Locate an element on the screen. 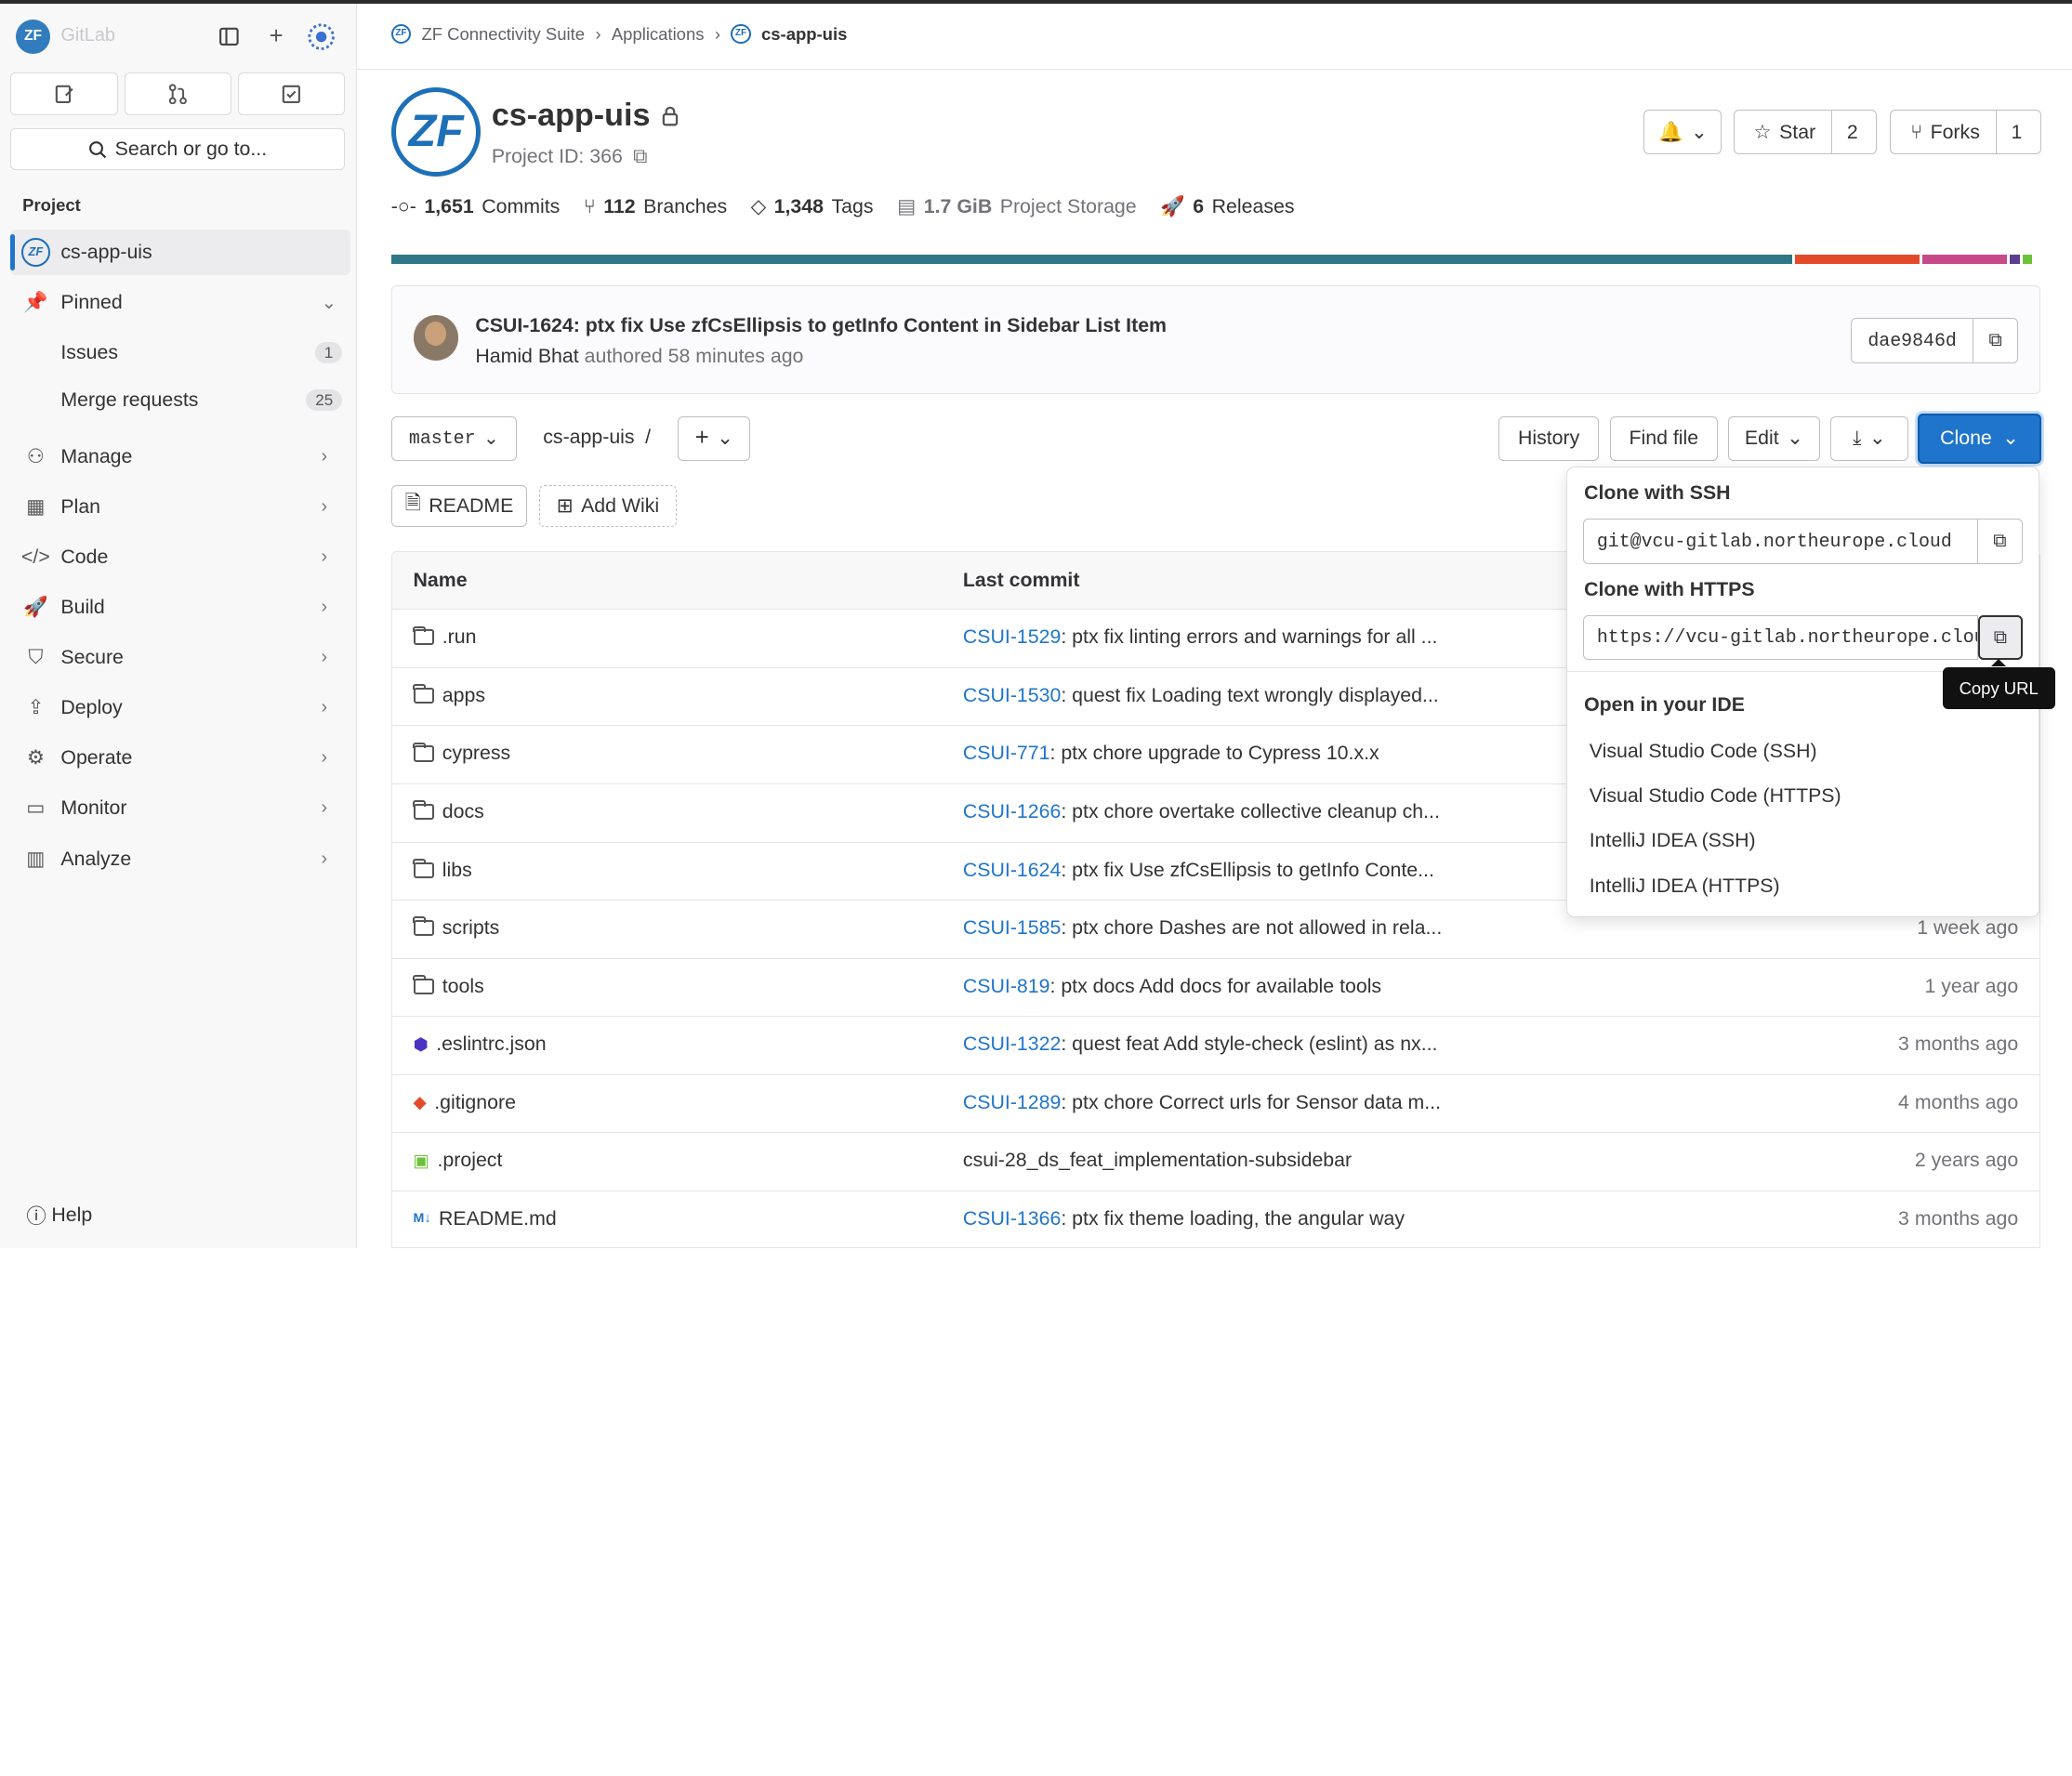 The width and height of the screenshot is (2072, 1776). commit-issue-link: CSUI-1266 is located at coordinates (1012, 811).